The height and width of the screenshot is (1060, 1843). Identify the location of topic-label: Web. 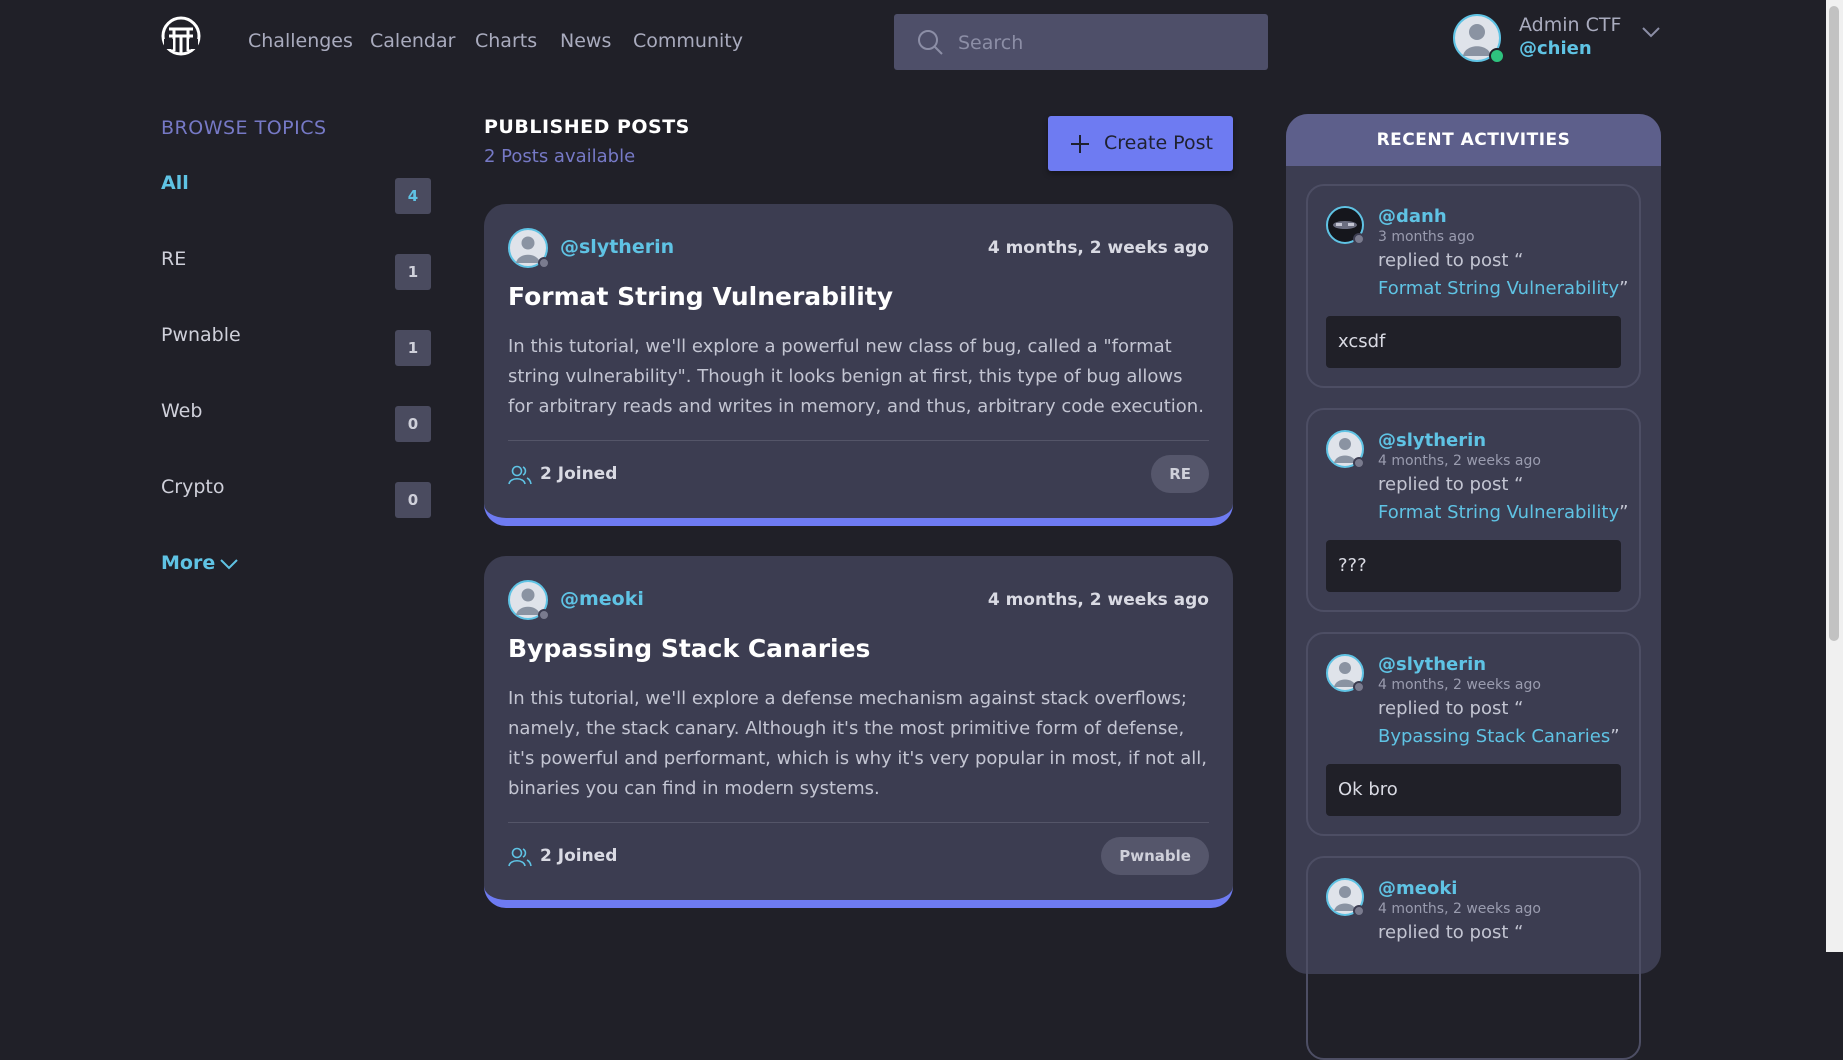
(182, 411).